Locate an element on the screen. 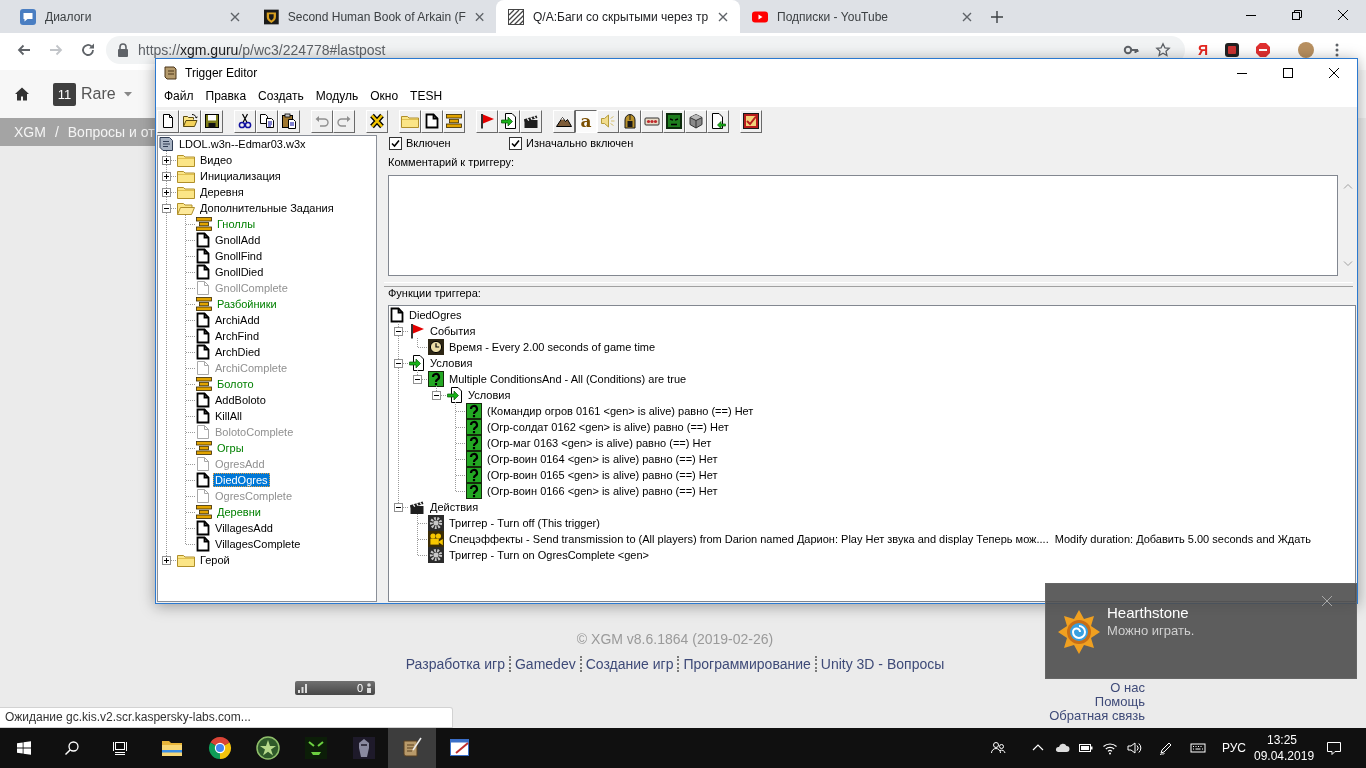 The width and height of the screenshot is (1366, 768). scroll-quill-icon is located at coordinates (412, 748).